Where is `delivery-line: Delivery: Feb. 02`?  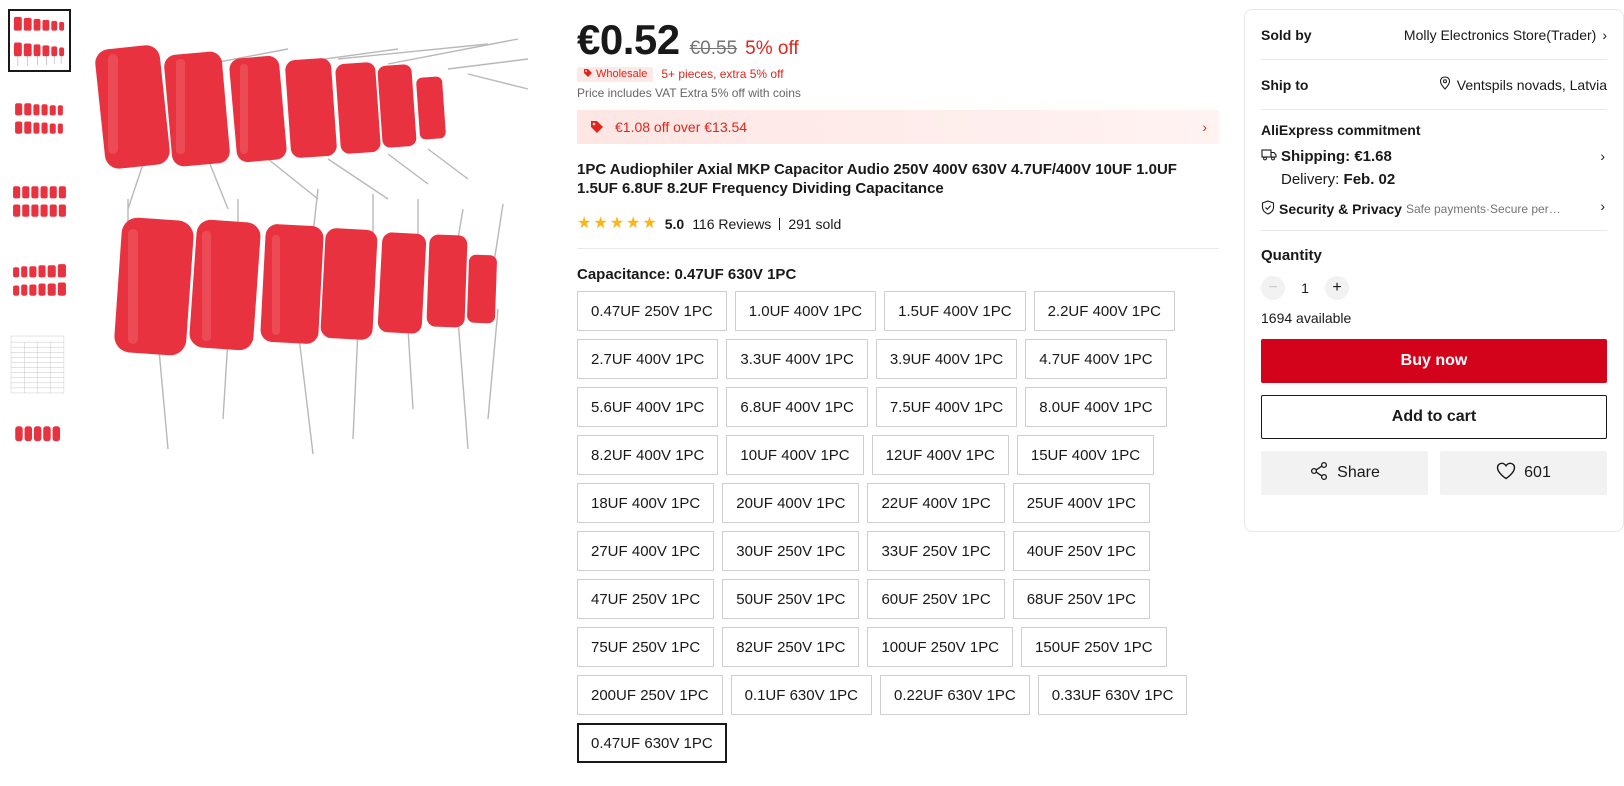 delivery-line: Delivery: Feb. 02 is located at coordinates (1444, 179).